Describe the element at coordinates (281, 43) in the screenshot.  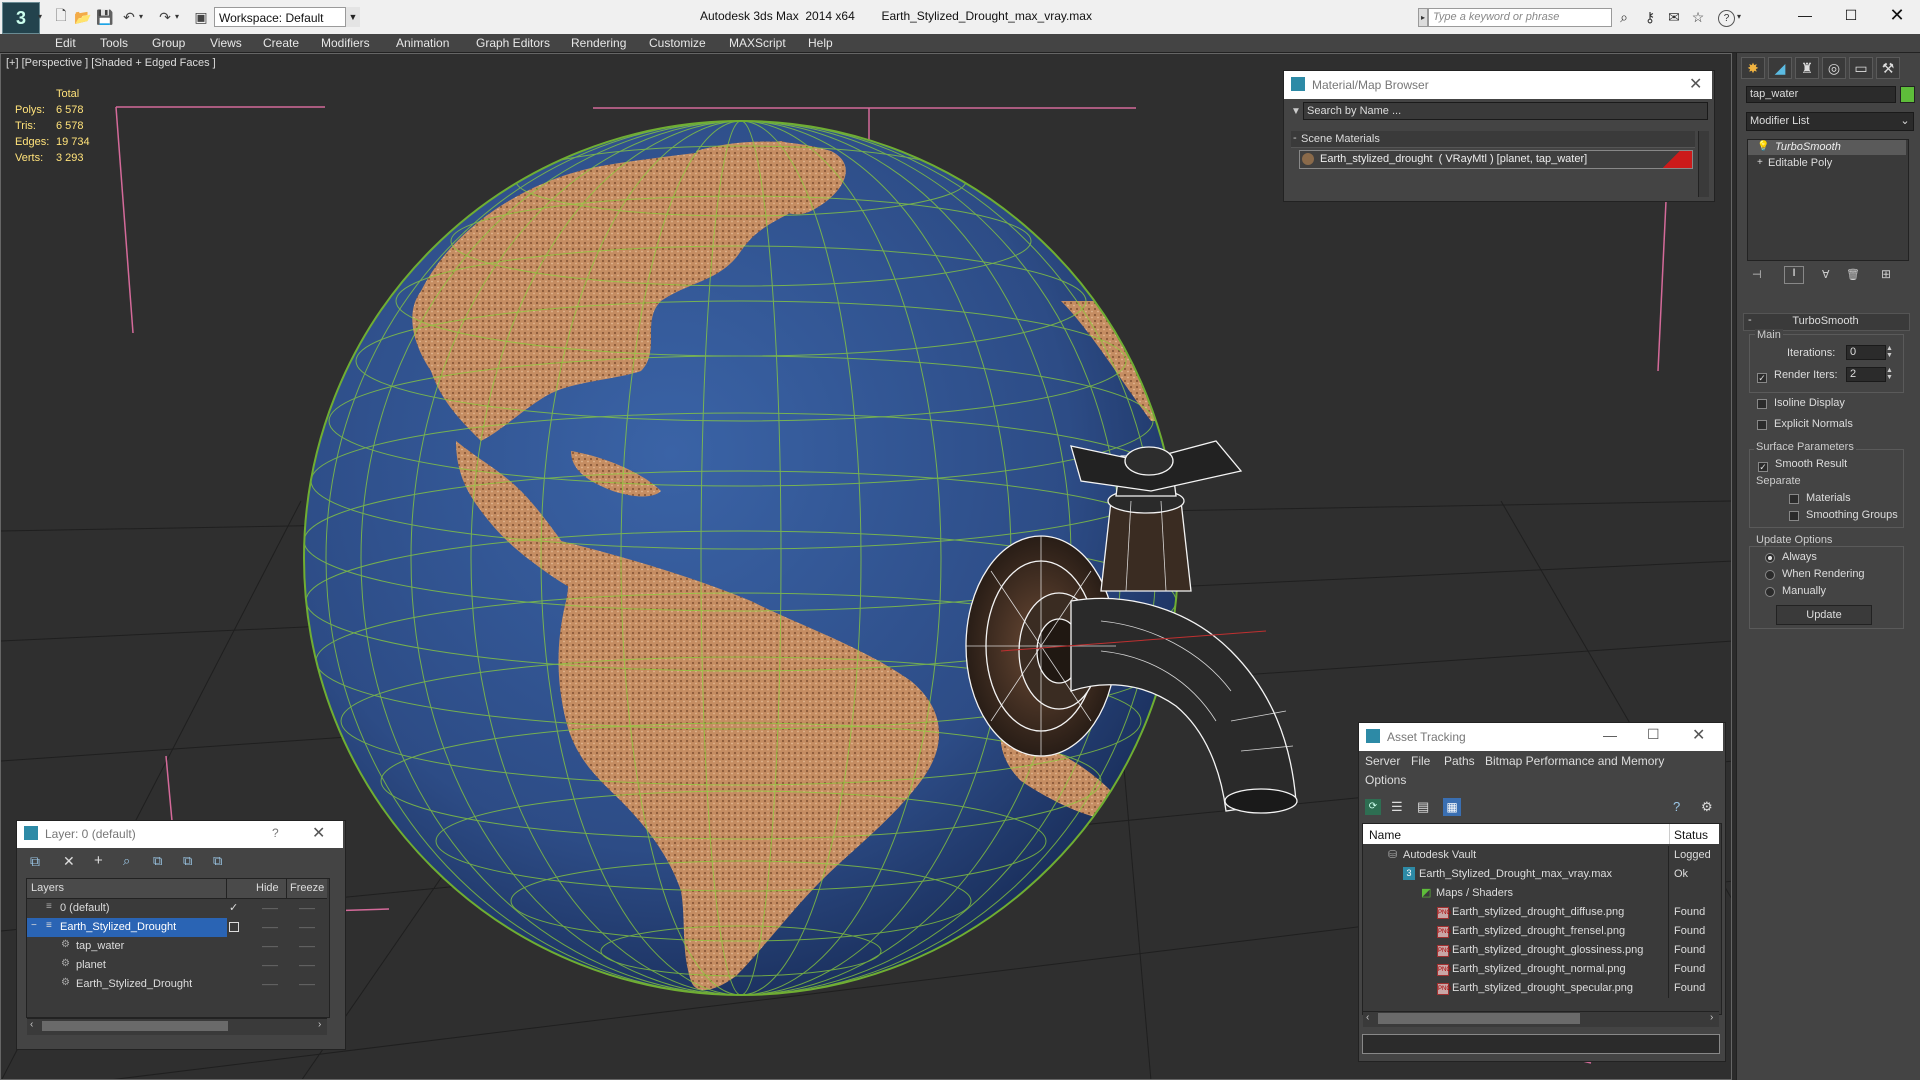
I see `menu-create: Create` at that location.